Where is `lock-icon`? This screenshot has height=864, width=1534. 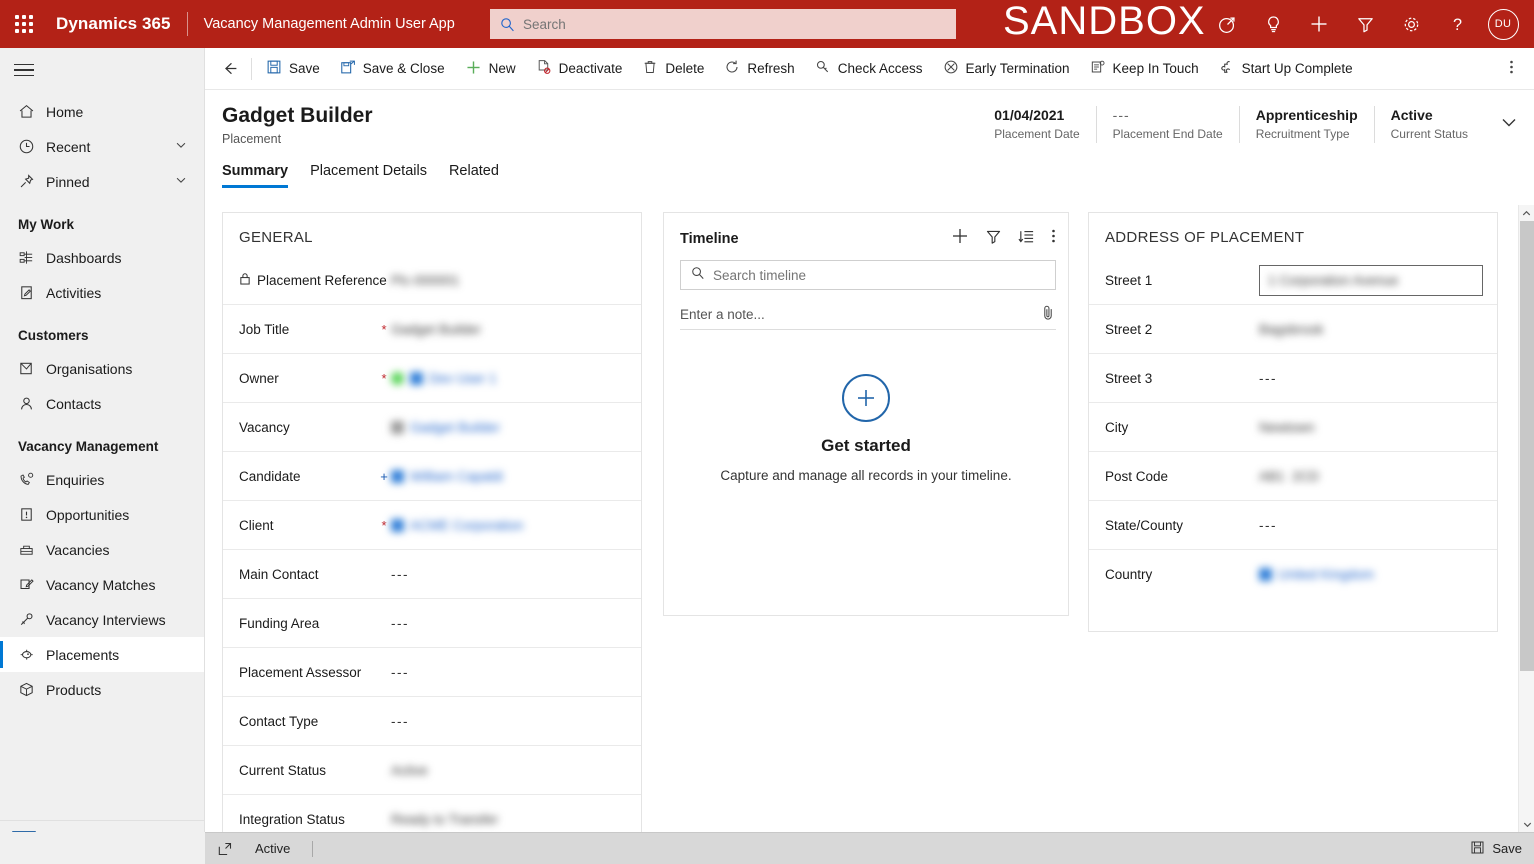
lock-icon is located at coordinates (245, 280).